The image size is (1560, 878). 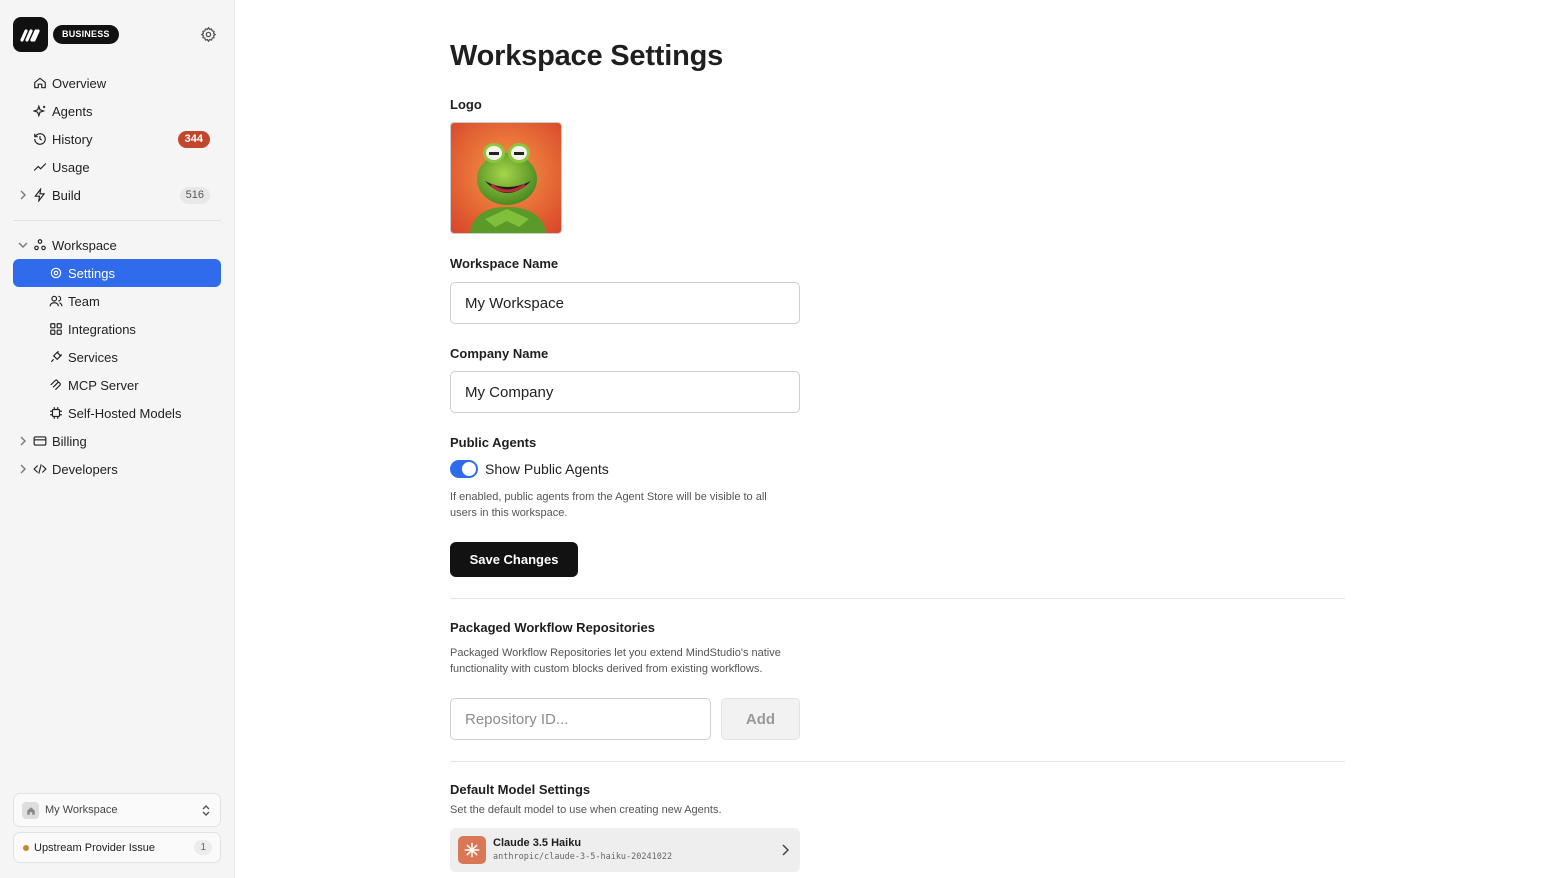 I want to click on company-name-field, so click(x=625, y=392).